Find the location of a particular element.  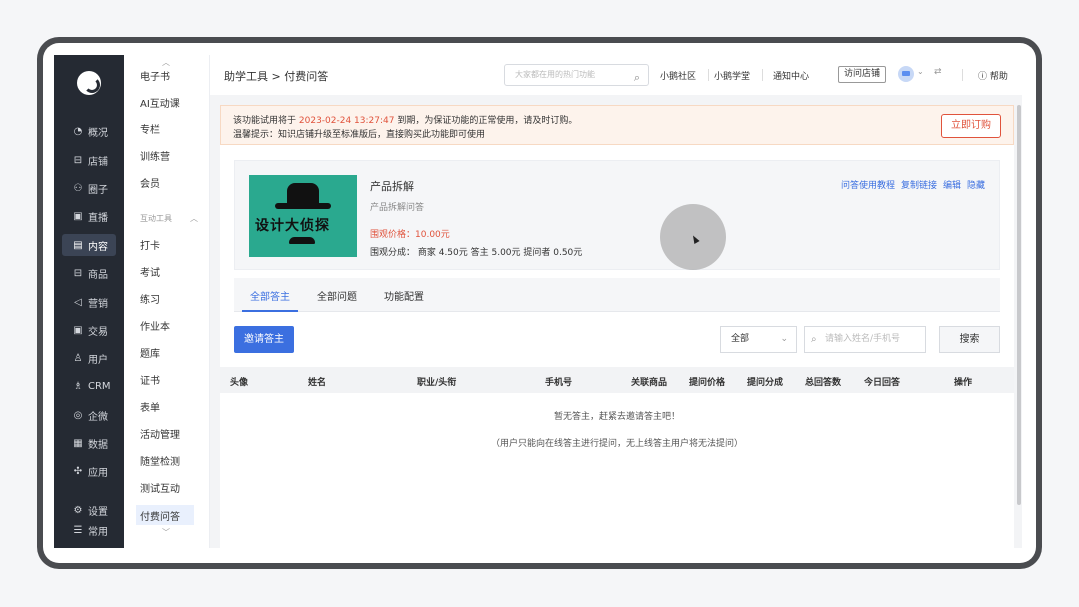

subnav-item: 题库 is located at coordinates (165, 352).